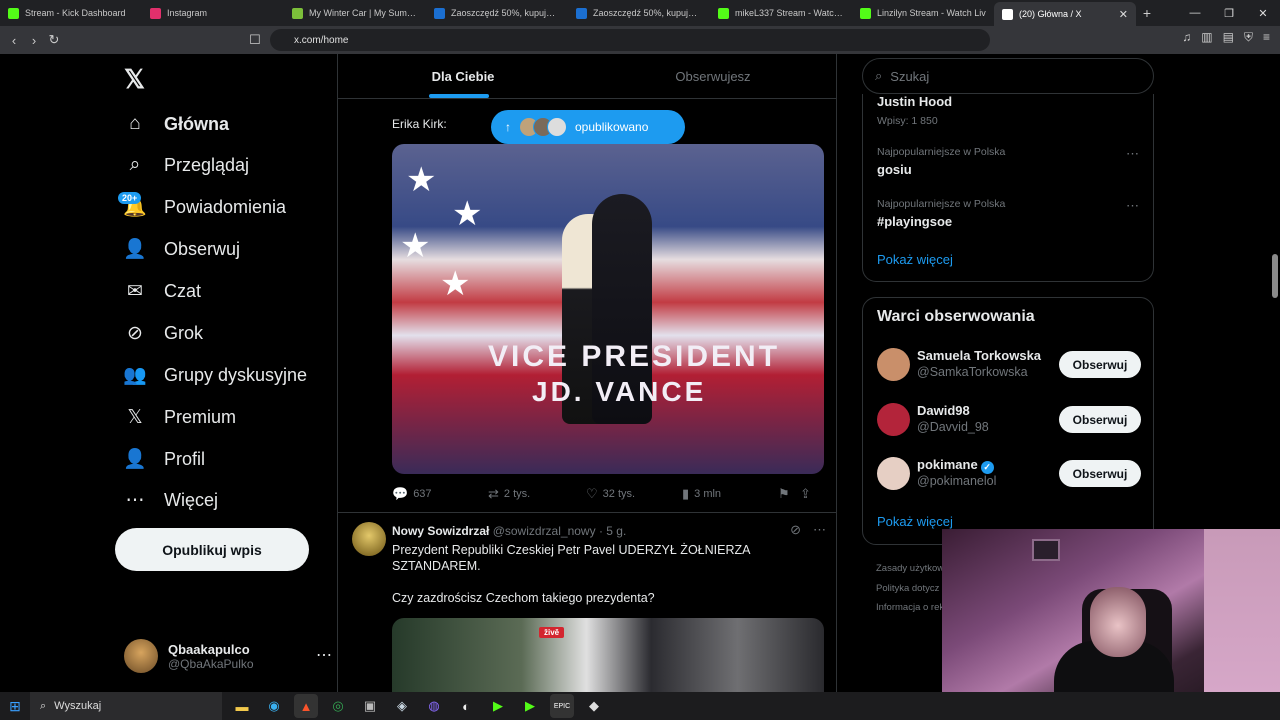 The width and height of the screenshot is (1280, 720). I want to click on browser-tab: My Winter Car | My Summer C, so click(355, 13).